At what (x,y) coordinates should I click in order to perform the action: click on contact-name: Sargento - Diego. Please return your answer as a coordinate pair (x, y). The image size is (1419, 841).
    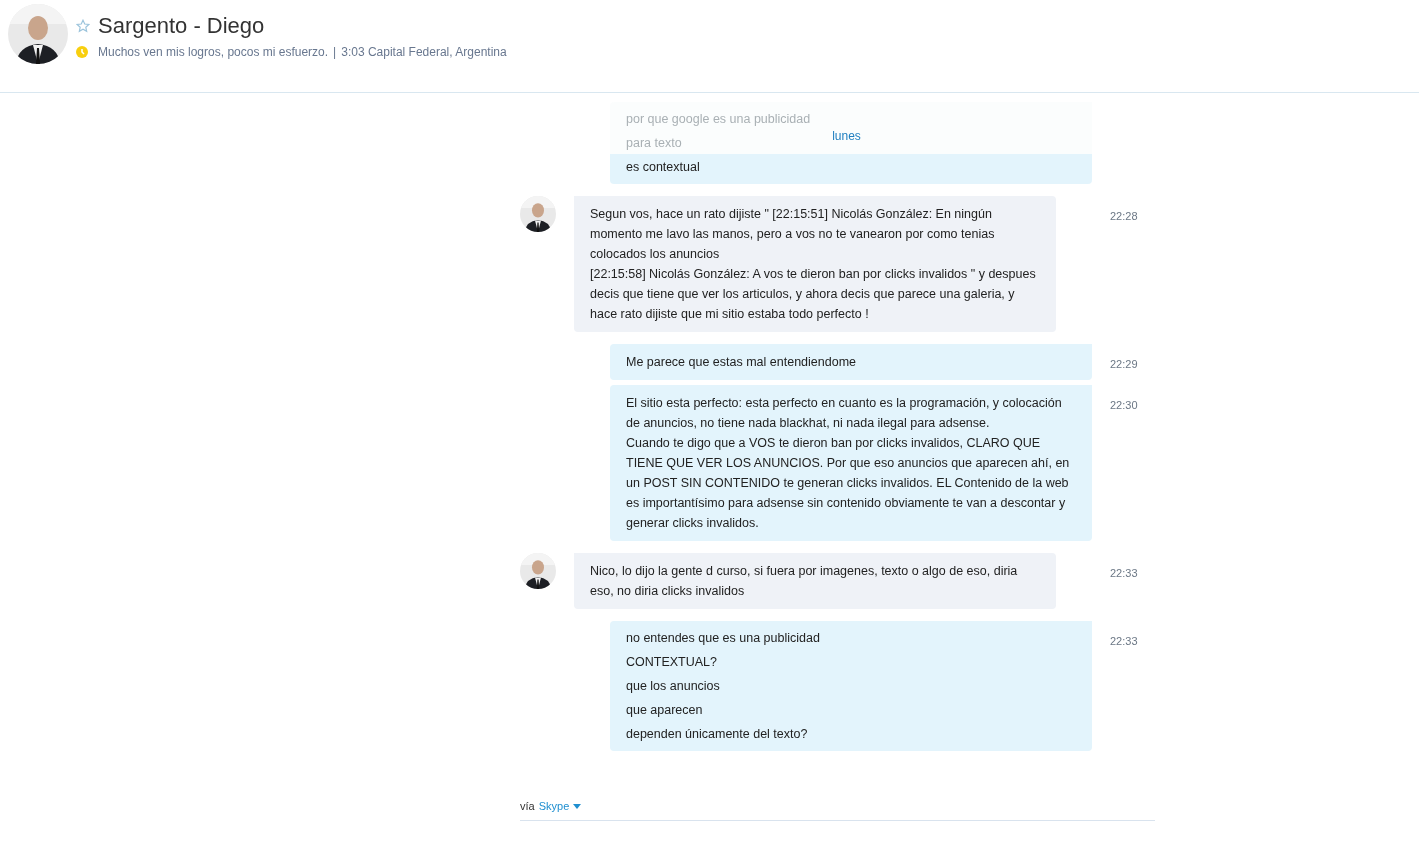
    Looking at the image, I should click on (181, 26).